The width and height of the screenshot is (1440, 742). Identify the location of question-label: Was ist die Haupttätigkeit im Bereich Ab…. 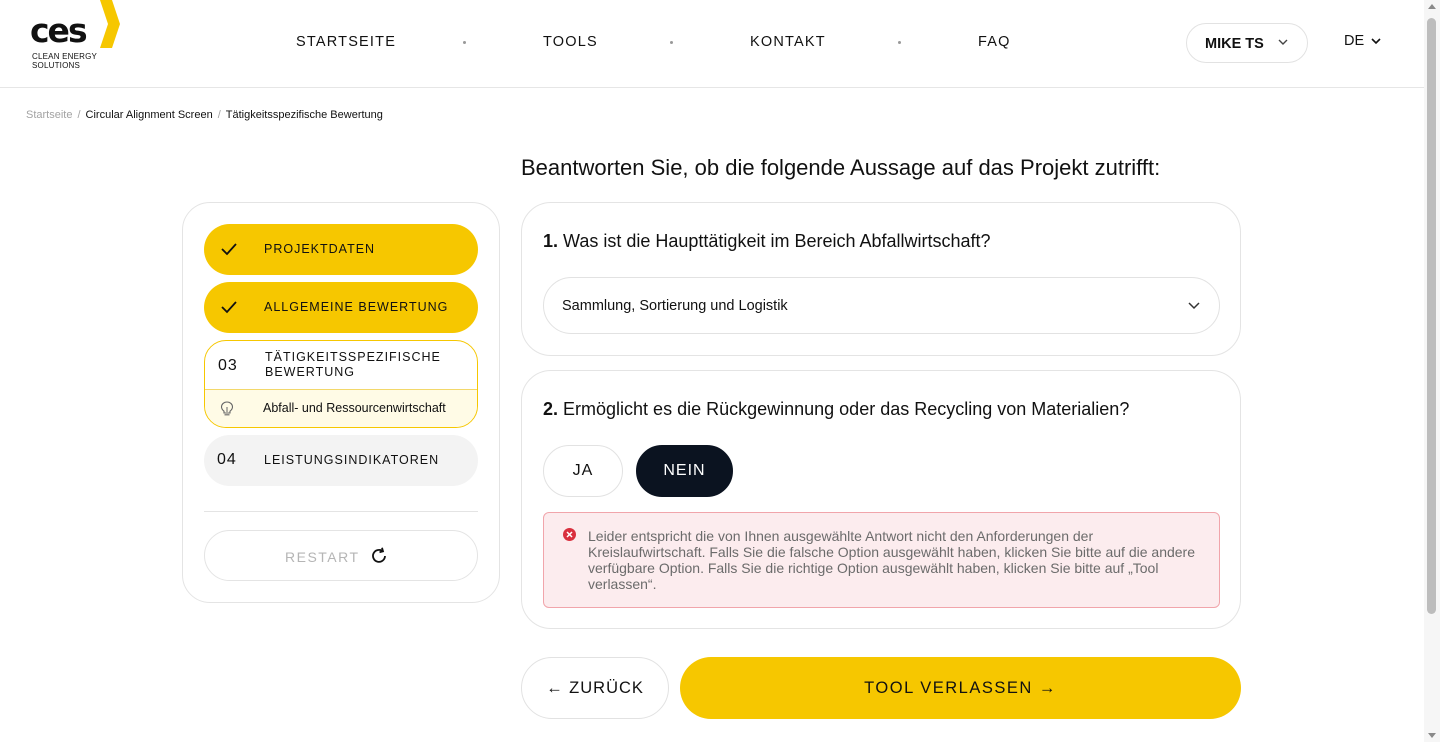
(777, 241).